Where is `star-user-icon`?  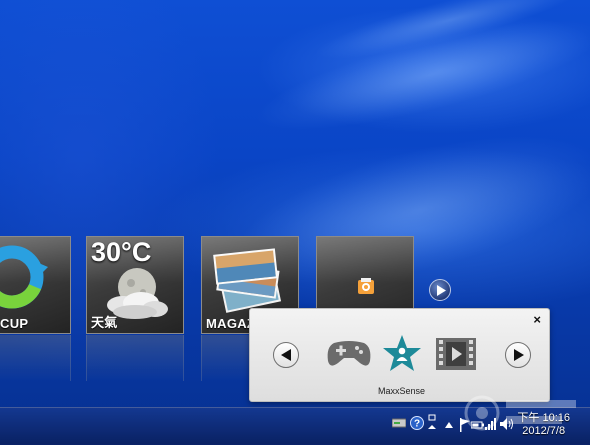
star-user-icon is located at coordinates (402, 353).